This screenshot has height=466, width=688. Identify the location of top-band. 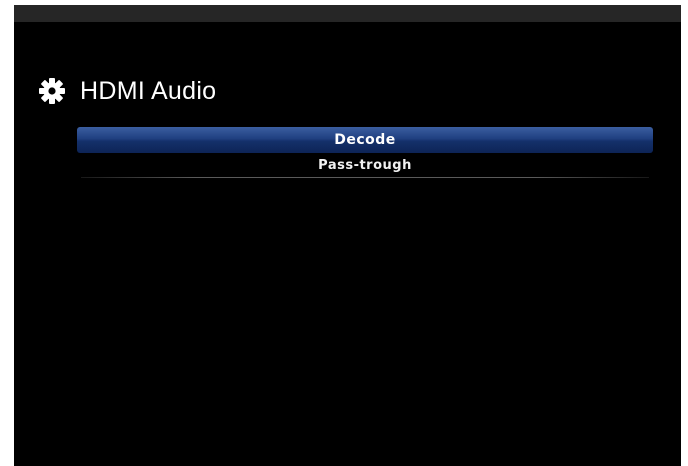
(347, 13).